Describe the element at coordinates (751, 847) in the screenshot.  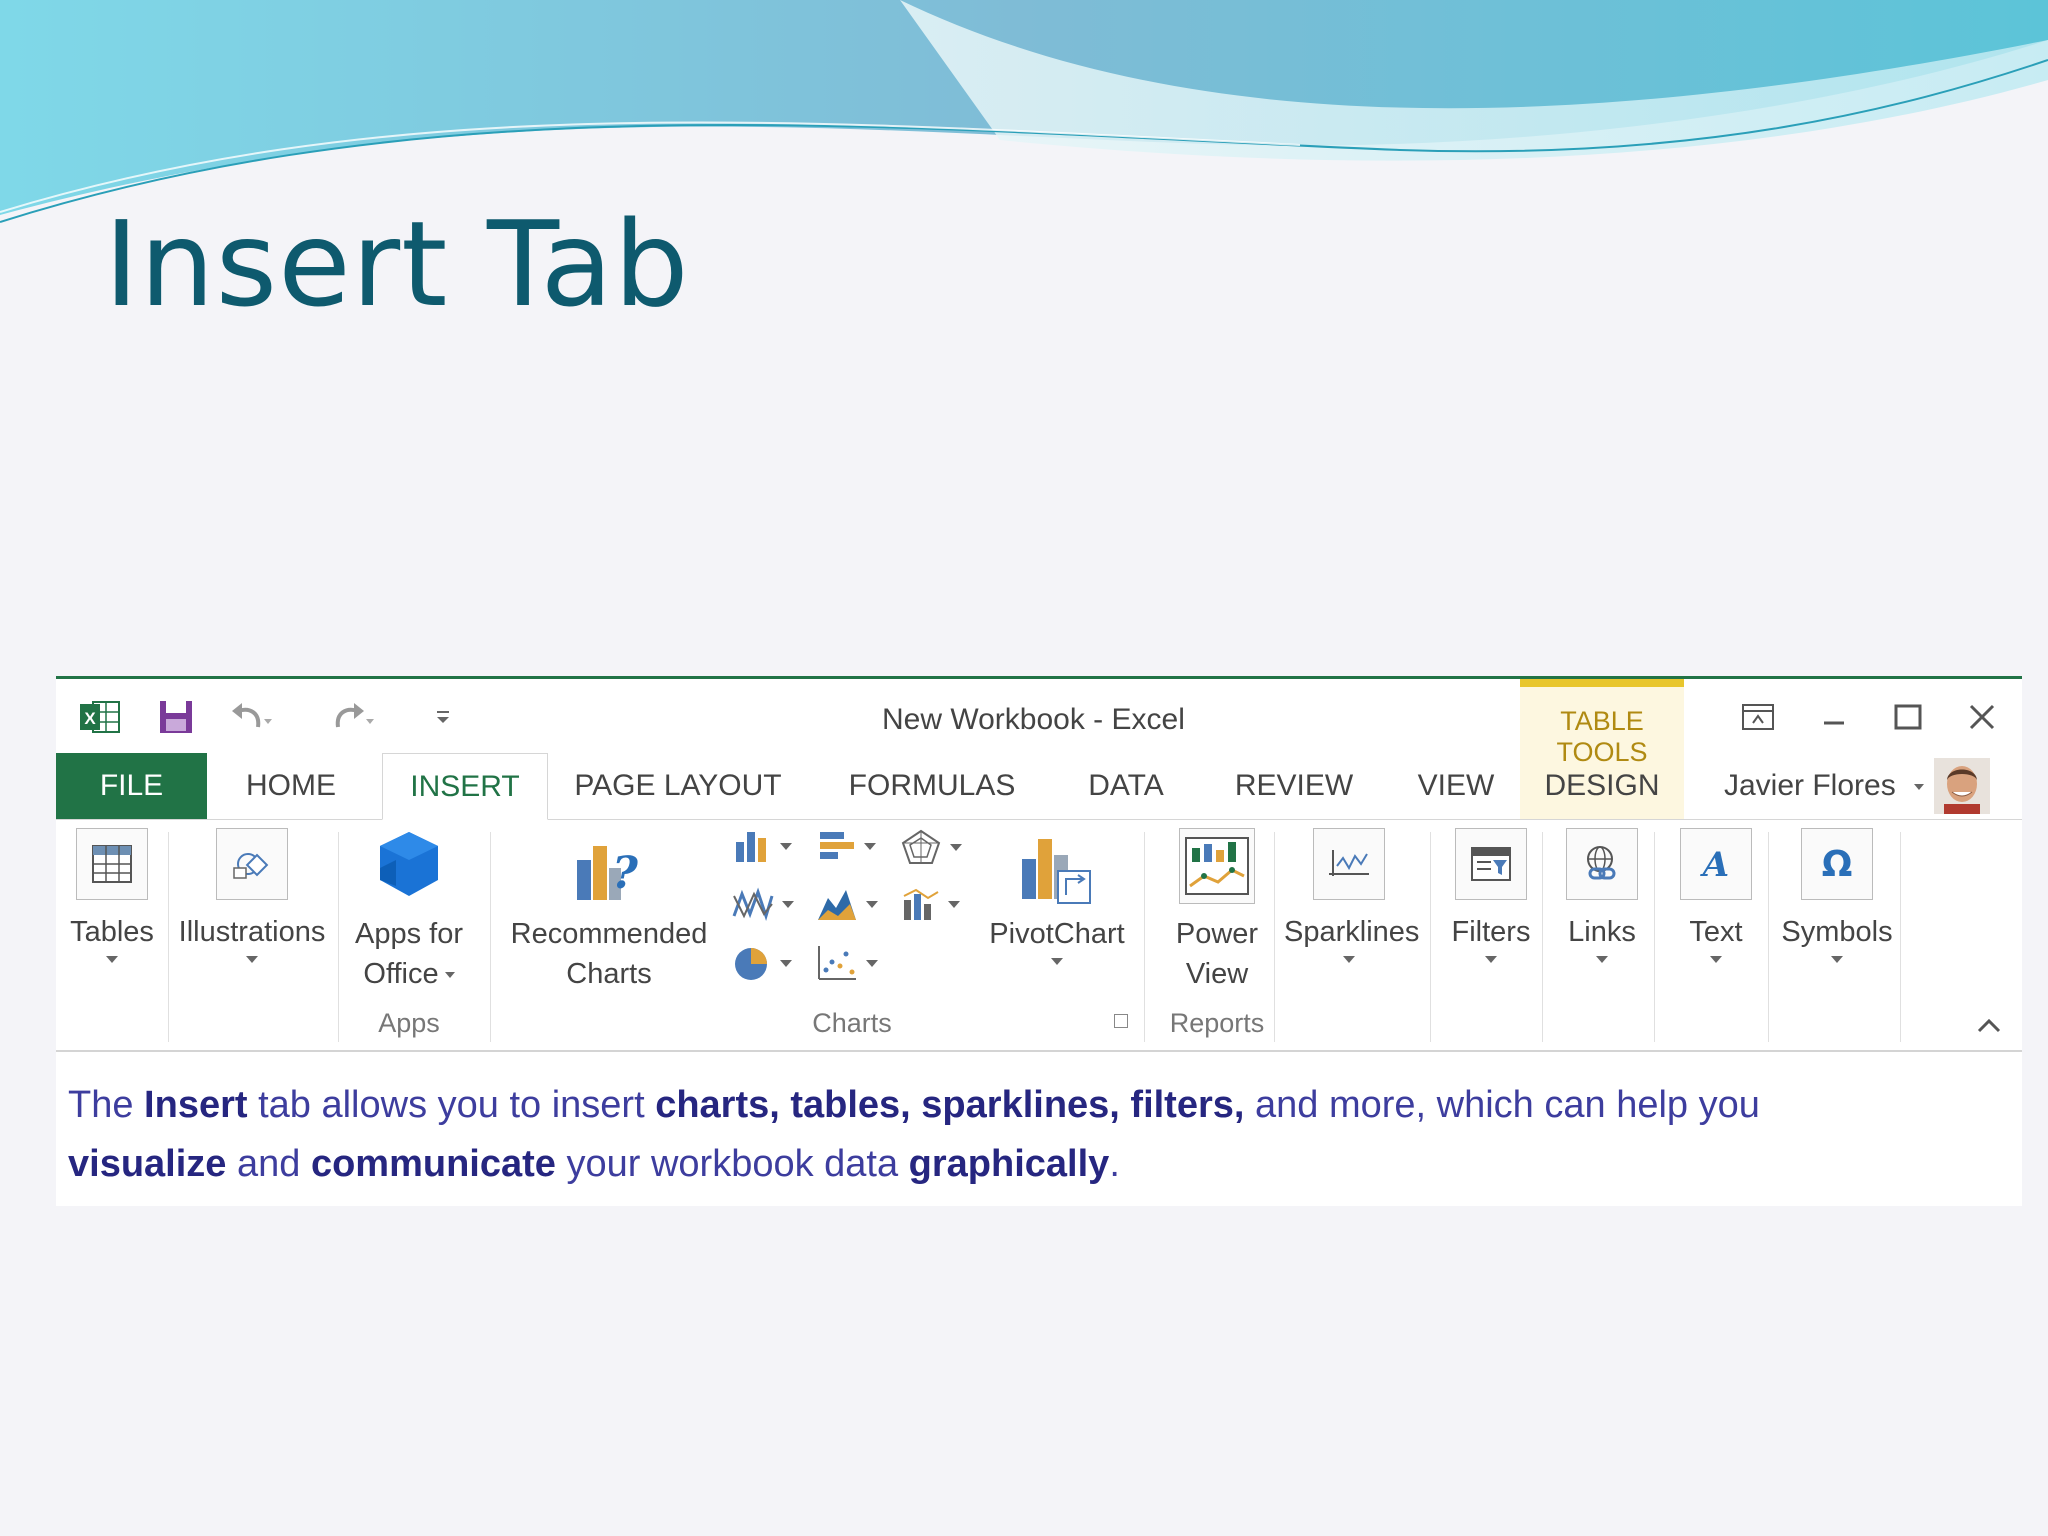
I see `column-chart-icon` at that location.